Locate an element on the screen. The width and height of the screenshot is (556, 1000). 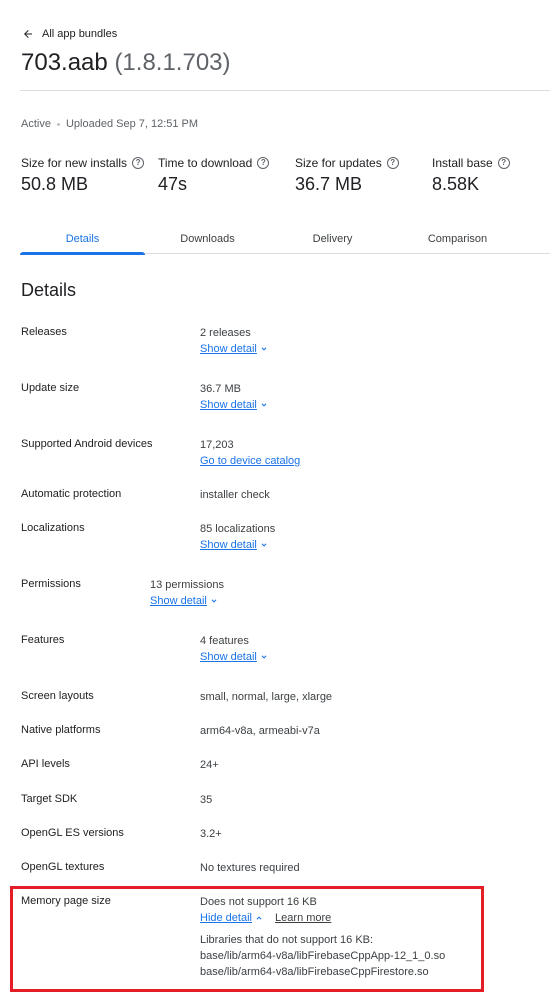
detail-value-update-size: 36.7 MB Show detail is located at coordinates (234, 397).